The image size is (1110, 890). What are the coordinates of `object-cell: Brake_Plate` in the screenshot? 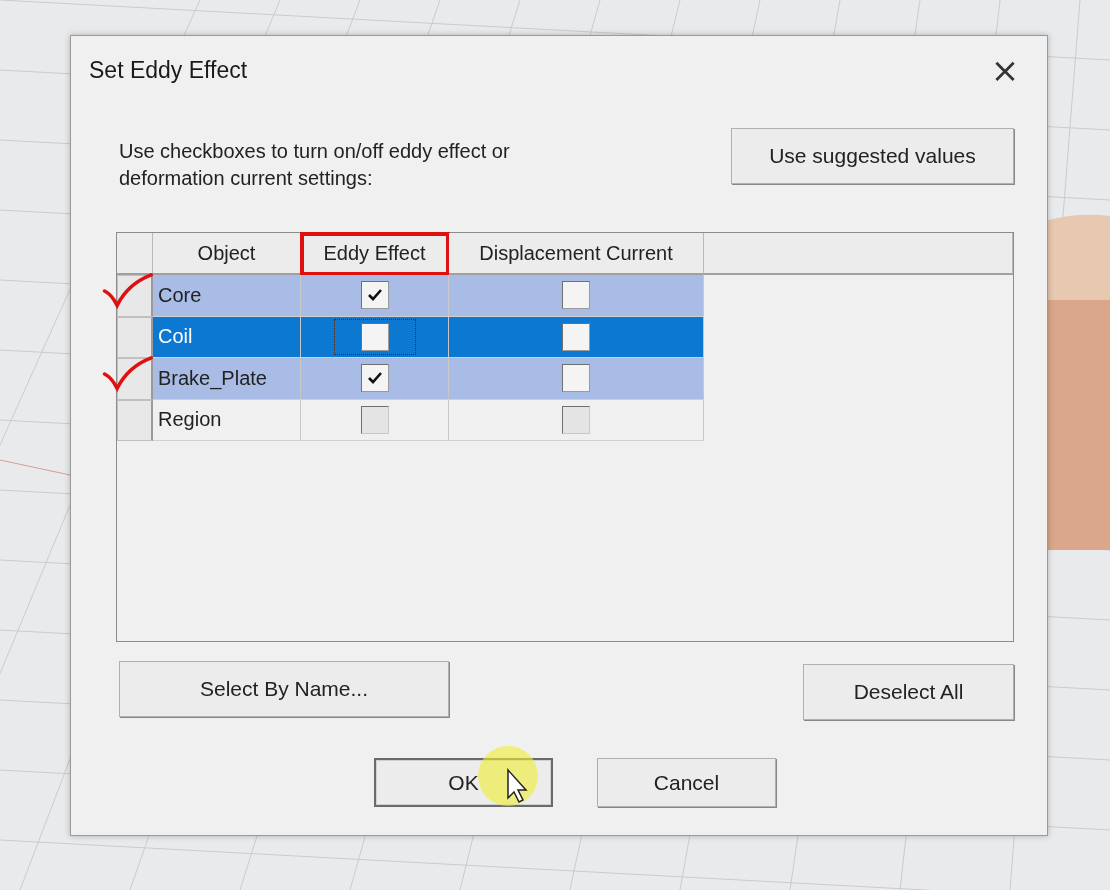 It's located at (227, 379).